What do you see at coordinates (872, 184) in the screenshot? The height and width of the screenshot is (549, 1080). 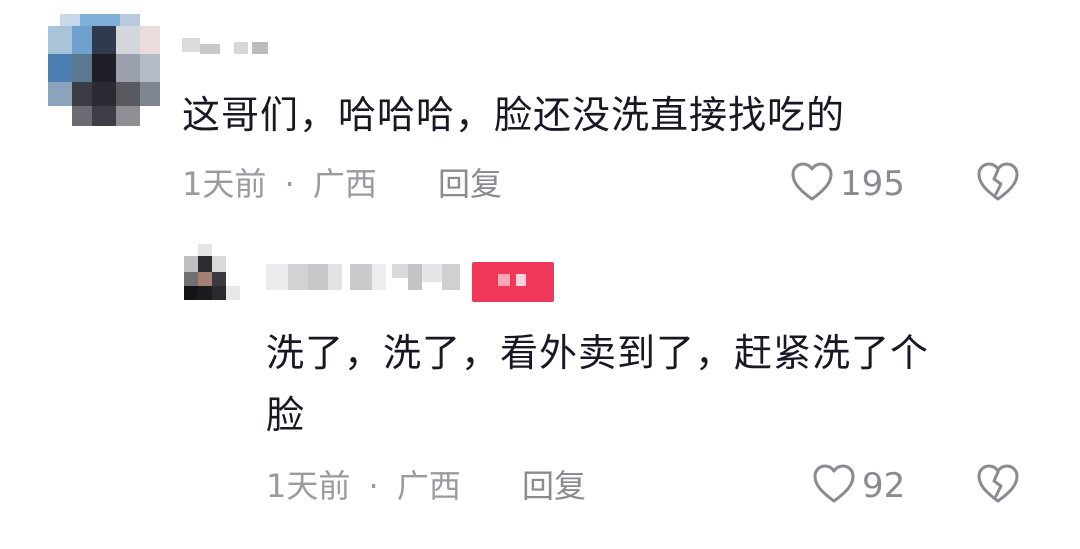 I see `like-count: 195` at bounding box center [872, 184].